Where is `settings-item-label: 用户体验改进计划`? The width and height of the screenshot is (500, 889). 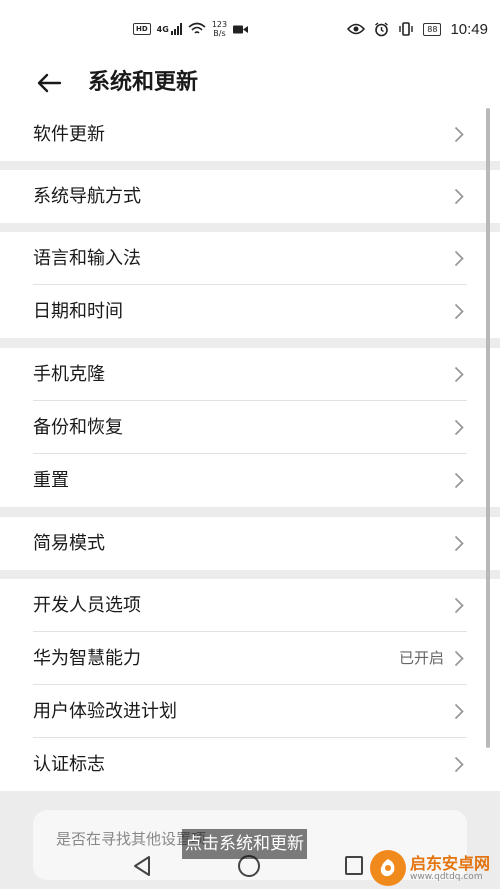 settings-item-label: 用户体验改进计划 is located at coordinates (105, 711).